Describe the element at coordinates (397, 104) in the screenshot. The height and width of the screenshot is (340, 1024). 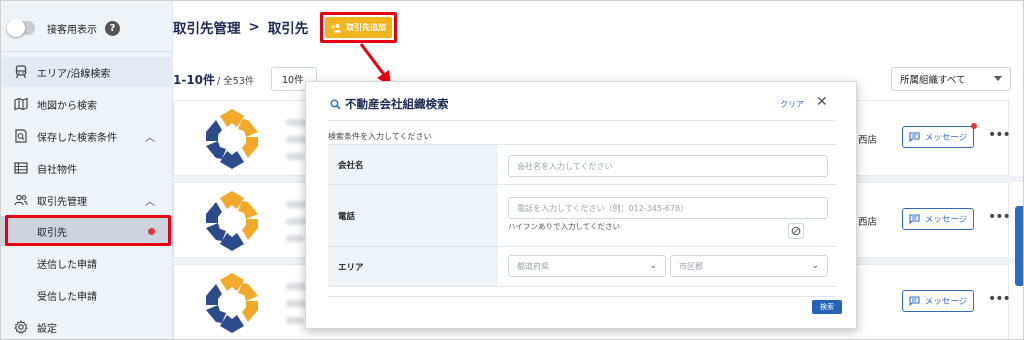
I see `modal-title-text: 不動産会社組織検索` at that location.